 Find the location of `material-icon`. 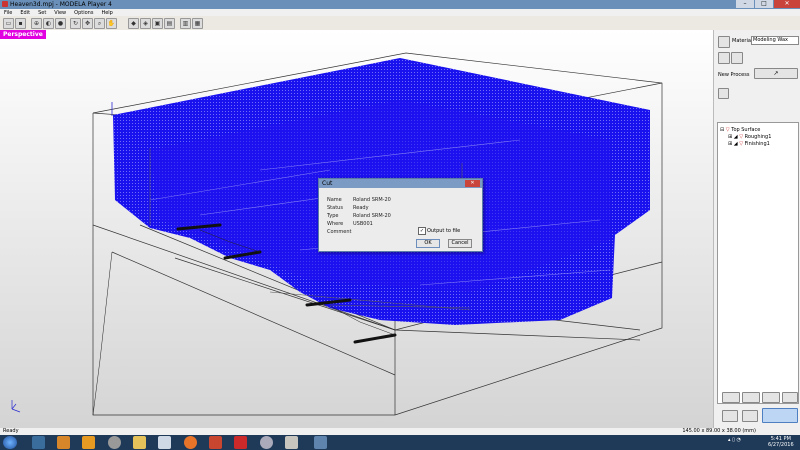

material-icon is located at coordinates (724, 42).